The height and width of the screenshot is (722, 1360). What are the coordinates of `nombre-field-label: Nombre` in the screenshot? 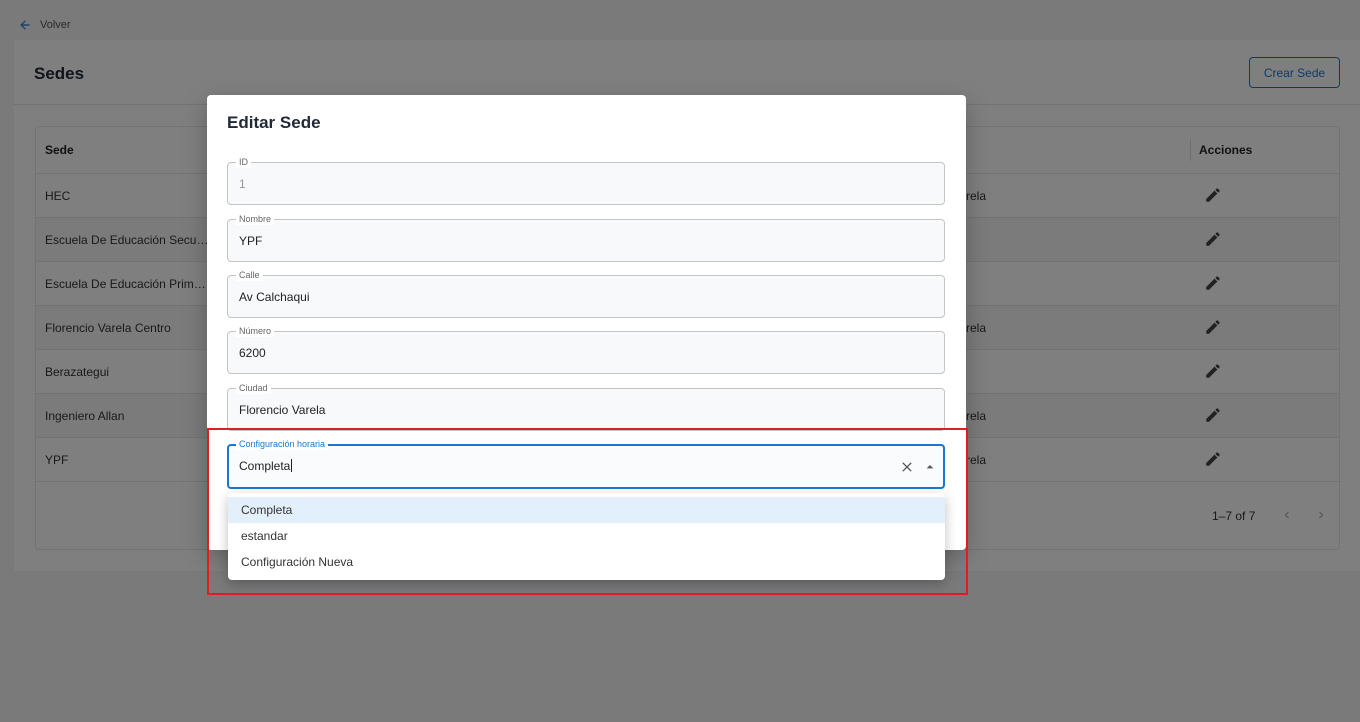 It's located at (255, 219).